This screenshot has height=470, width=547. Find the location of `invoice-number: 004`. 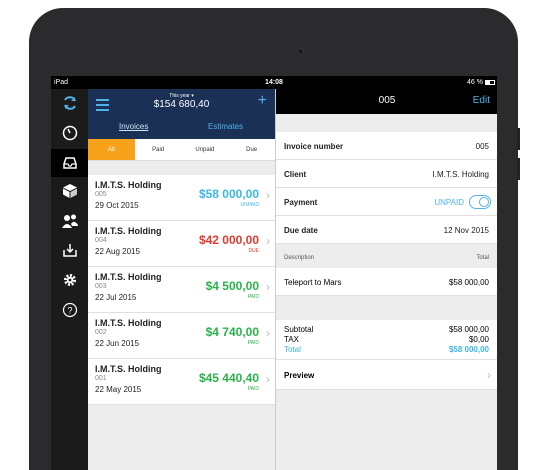

invoice-number: 004 is located at coordinates (101, 240).